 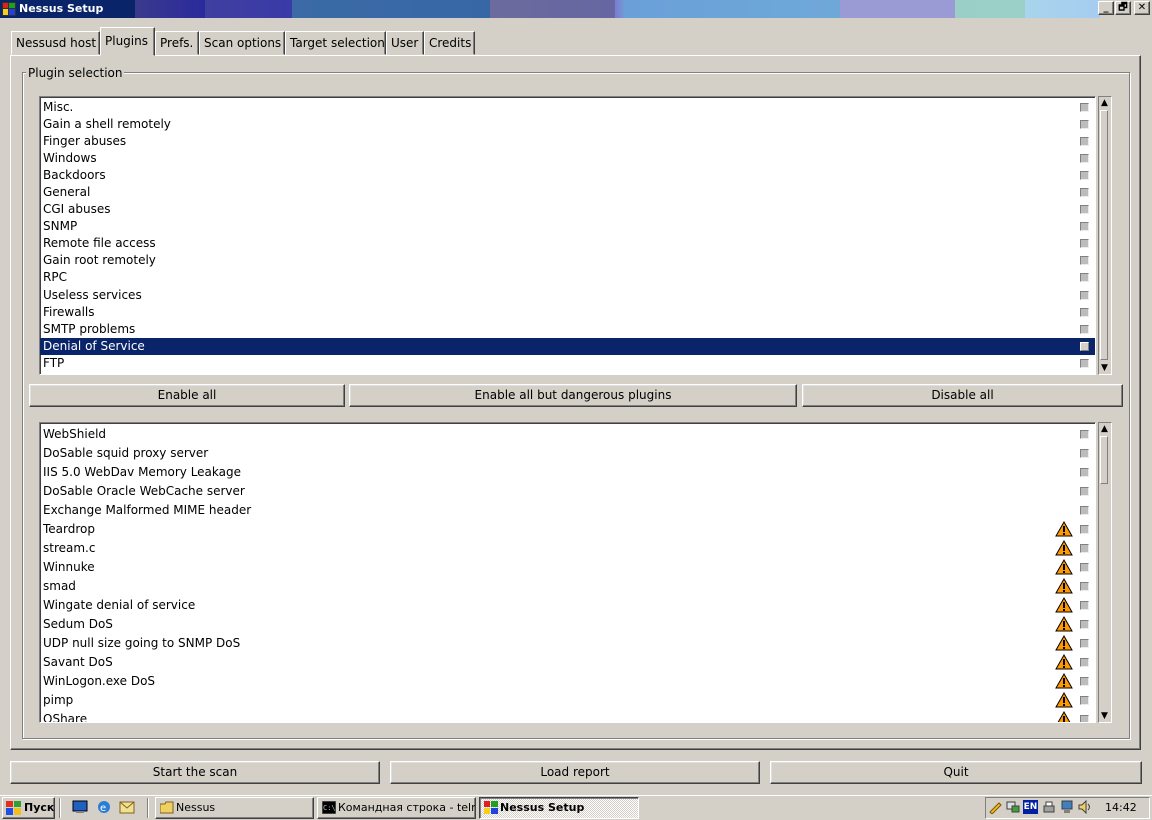 What do you see at coordinates (1105, 572) in the screenshot?
I see `plugin-list-scrollbar: ▲ ▼` at bounding box center [1105, 572].